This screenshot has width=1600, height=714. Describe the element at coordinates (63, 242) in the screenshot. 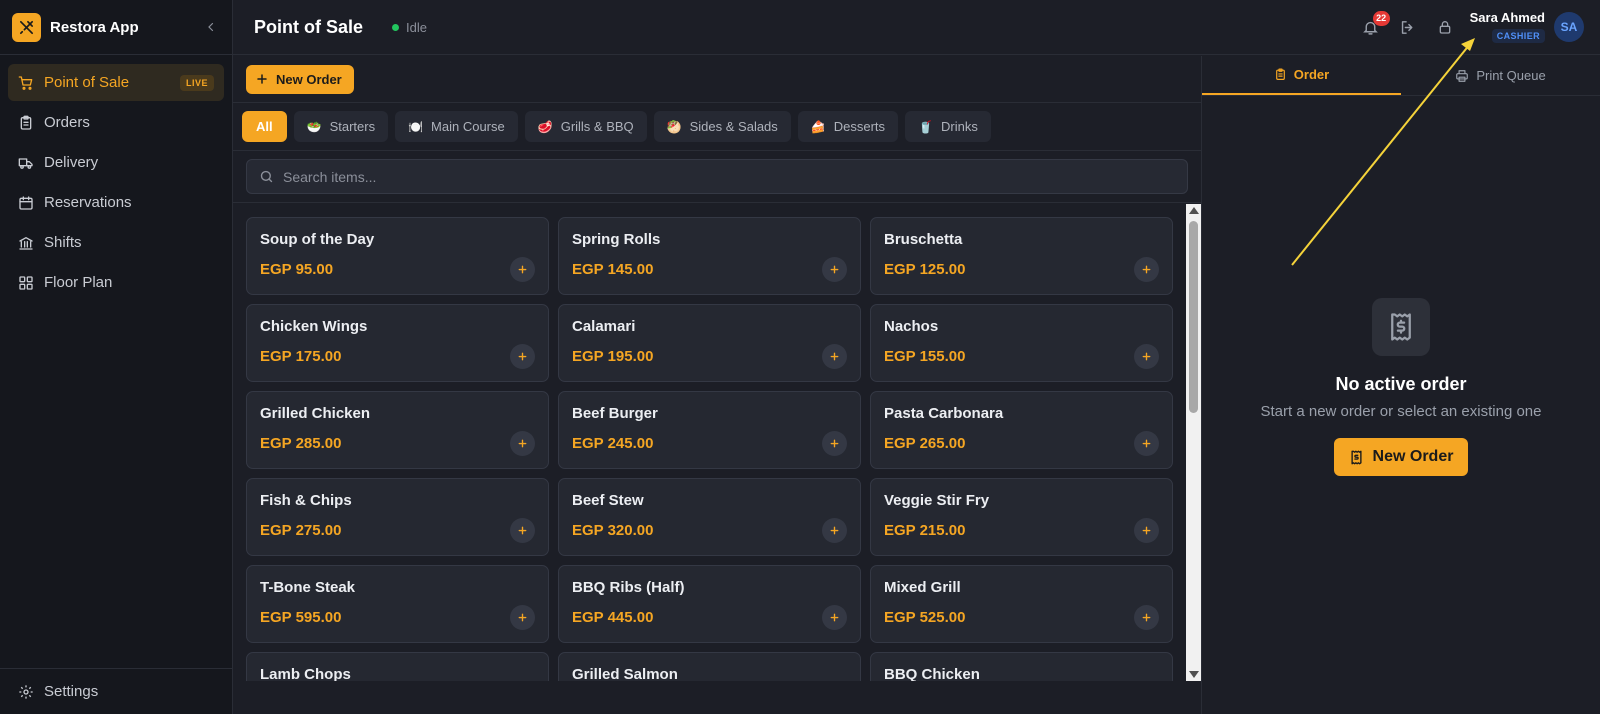

I see `sidebar-item-label: Shifts` at that location.